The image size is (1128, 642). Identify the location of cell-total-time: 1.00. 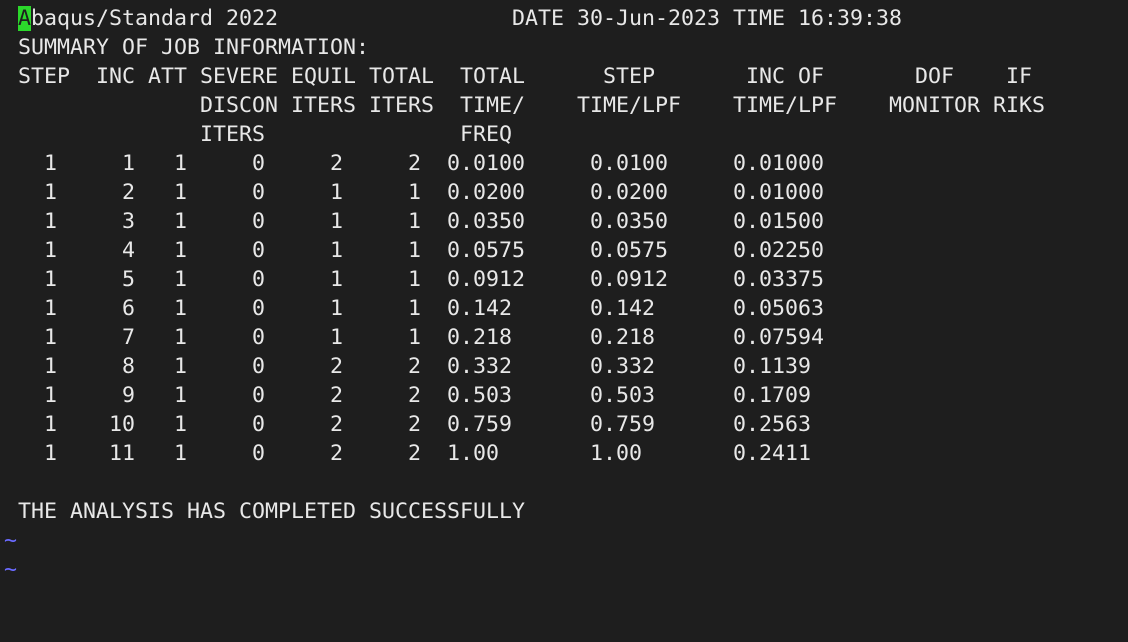
(473, 453).